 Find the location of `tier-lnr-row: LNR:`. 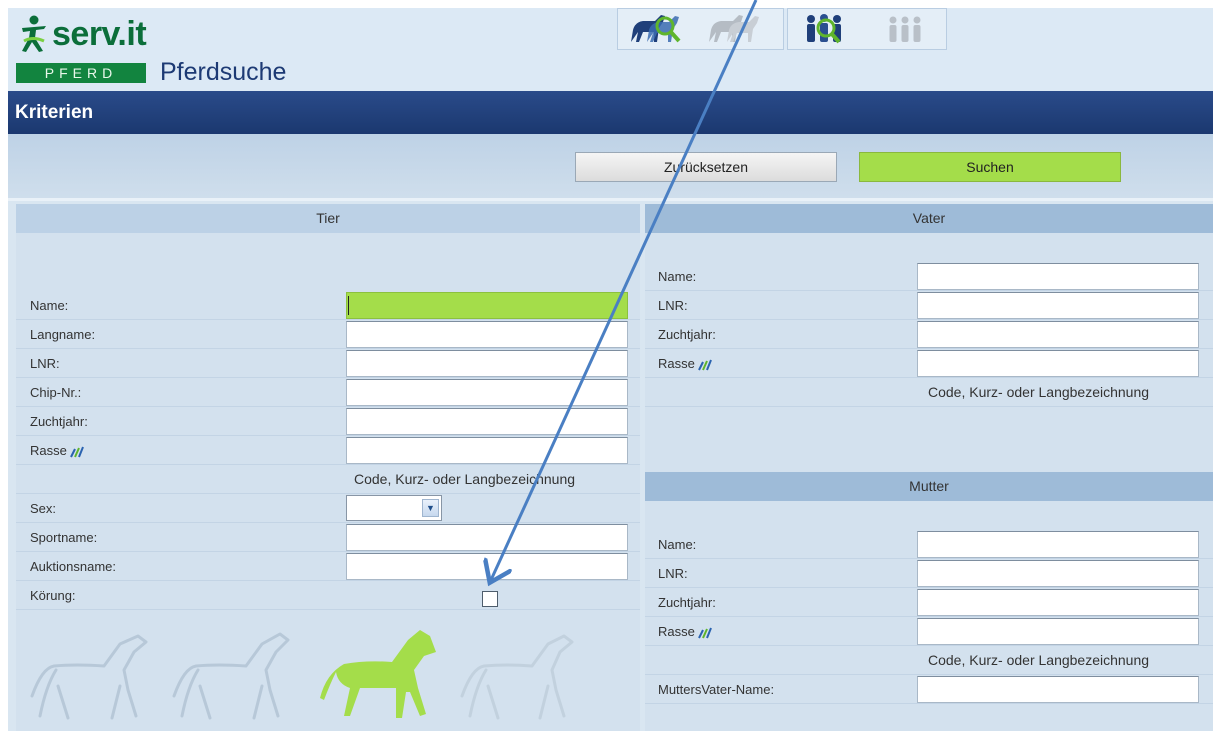

tier-lnr-row: LNR: is located at coordinates (328, 363).